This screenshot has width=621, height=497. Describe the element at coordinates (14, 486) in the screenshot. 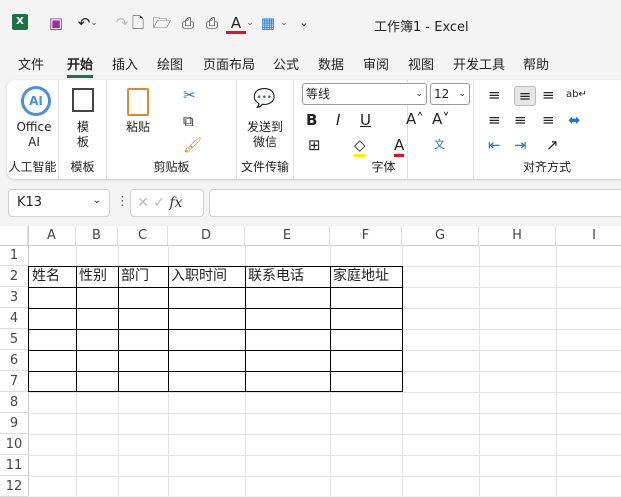

I see `row-header: 12` at that location.